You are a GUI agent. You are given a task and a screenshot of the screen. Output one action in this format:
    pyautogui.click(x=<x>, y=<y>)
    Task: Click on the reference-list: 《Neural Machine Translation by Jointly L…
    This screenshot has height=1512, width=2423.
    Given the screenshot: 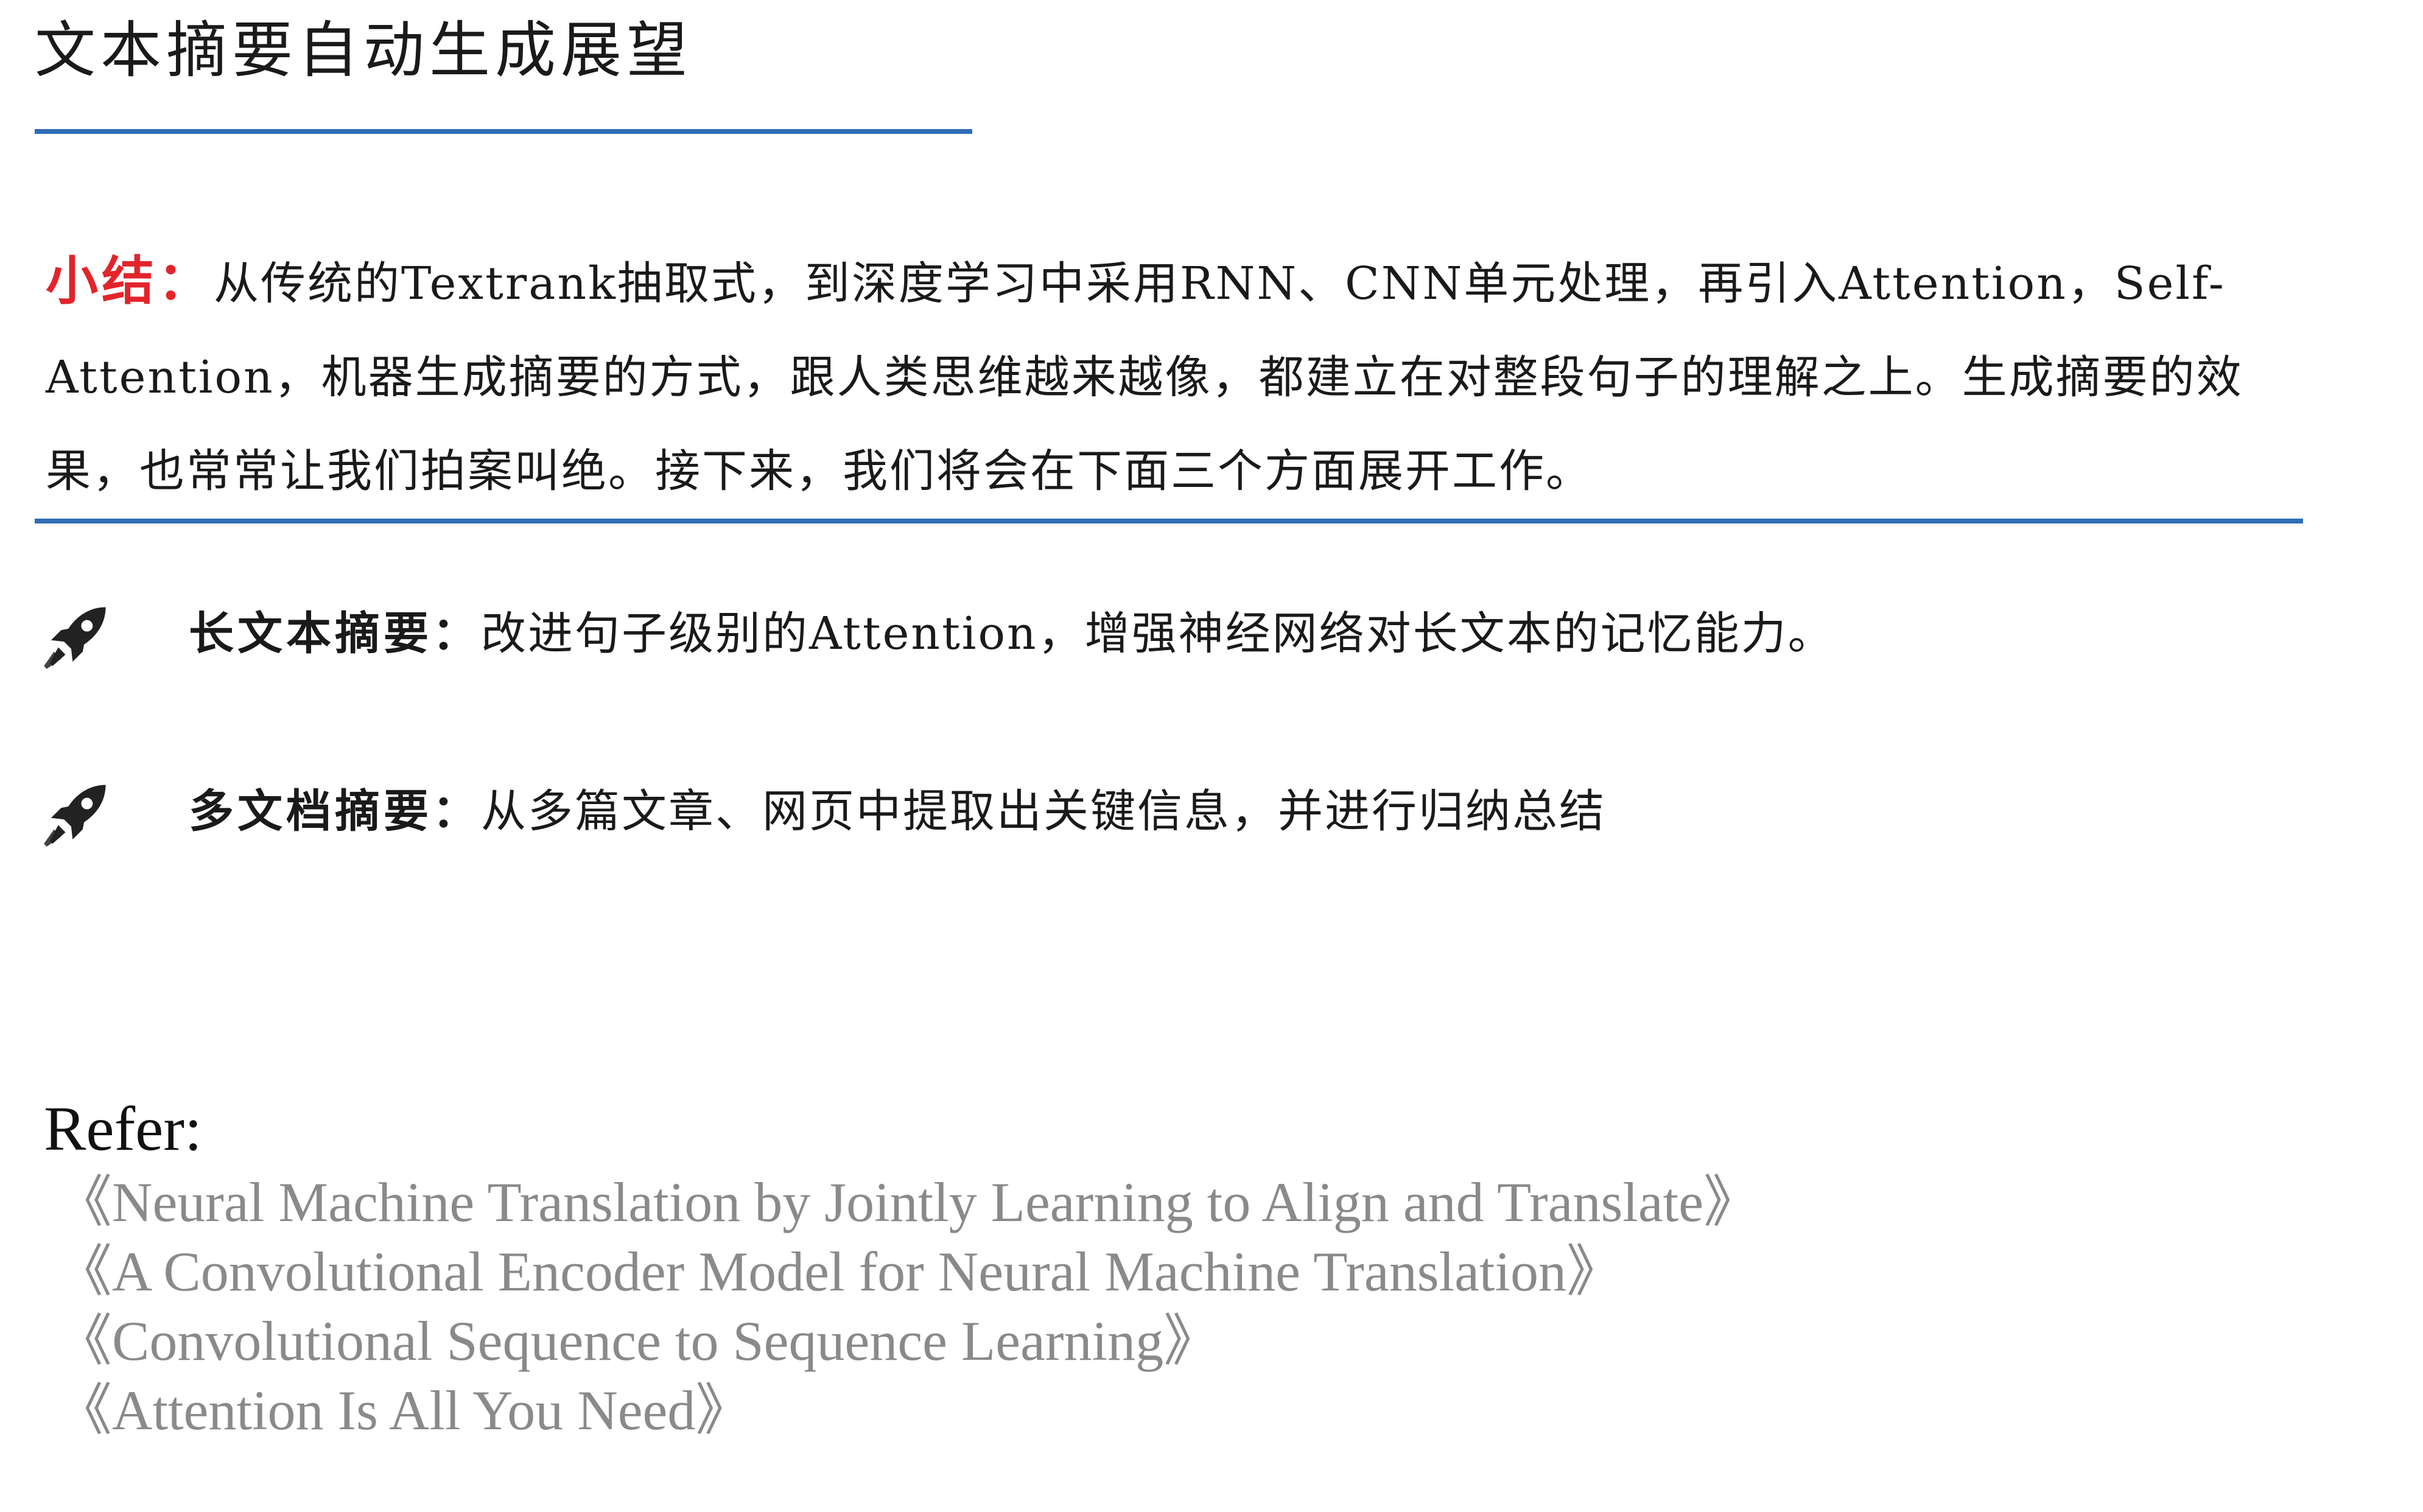 What is the action you would take?
    pyautogui.click(x=908, y=1306)
    